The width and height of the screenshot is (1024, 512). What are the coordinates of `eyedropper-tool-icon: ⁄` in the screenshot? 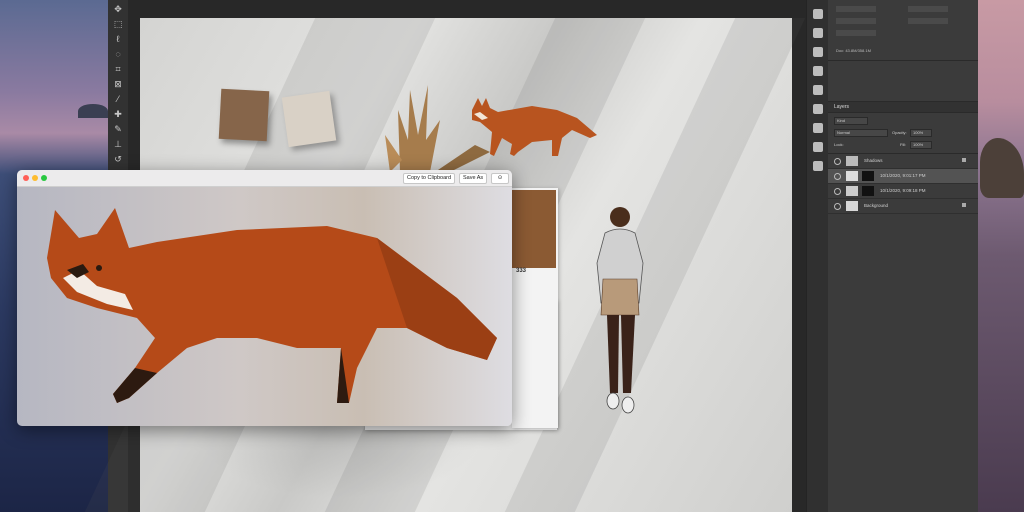 It's located at (118, 99).